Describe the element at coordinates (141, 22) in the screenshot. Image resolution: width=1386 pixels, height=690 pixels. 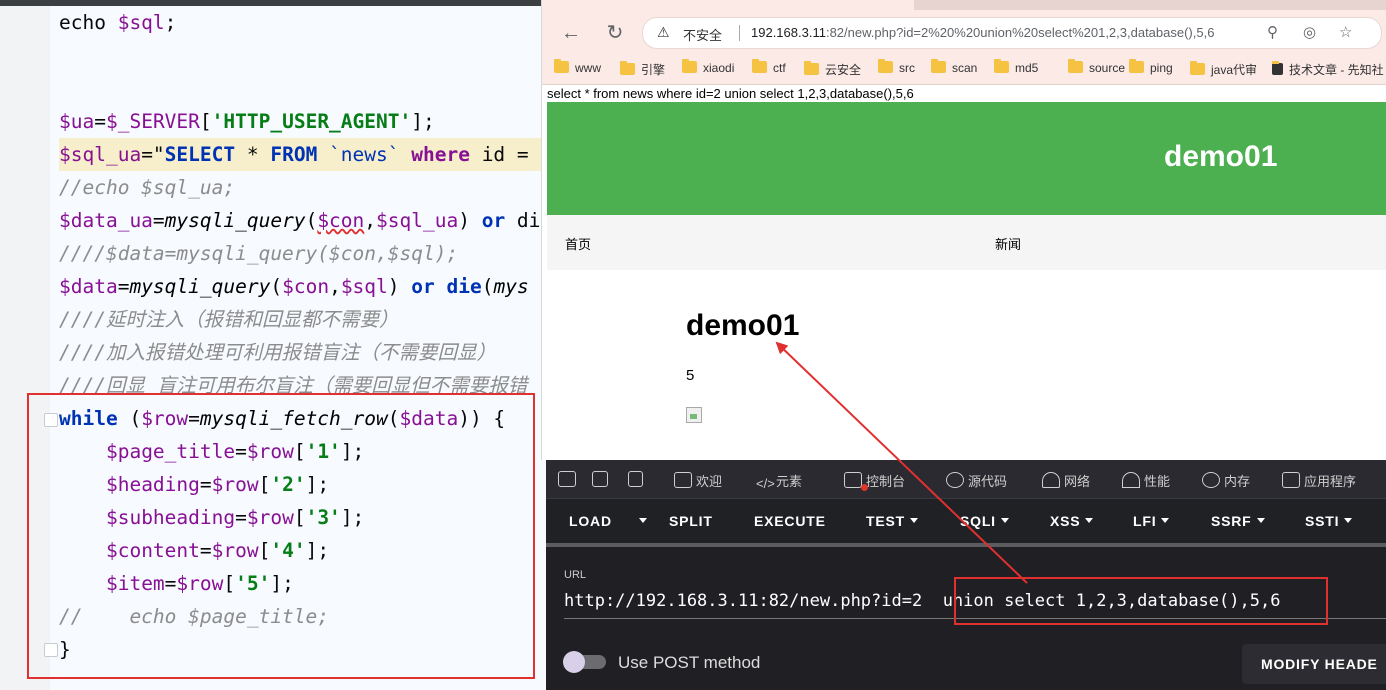
I see `code-token: $sql` at that location.